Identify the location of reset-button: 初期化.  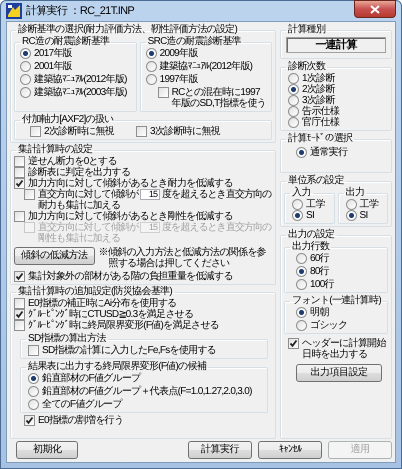
(47, 450).